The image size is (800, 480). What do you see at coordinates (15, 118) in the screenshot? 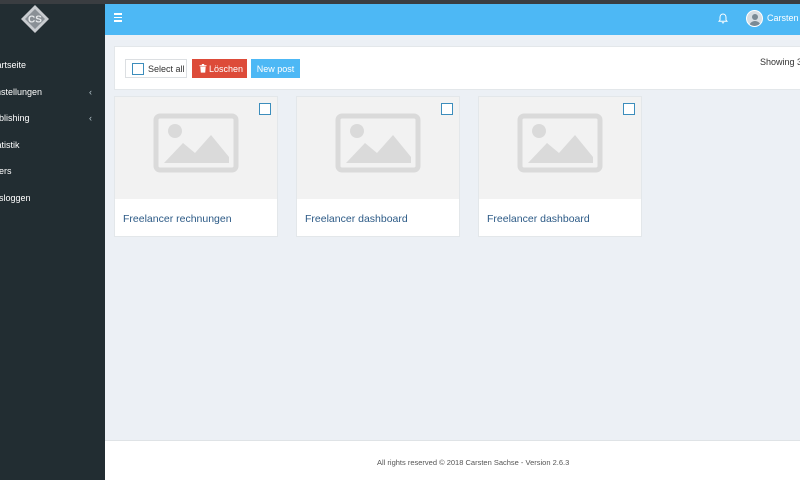
I see `sidebar-item-label: Publishing` at bounding box center [15, 118].